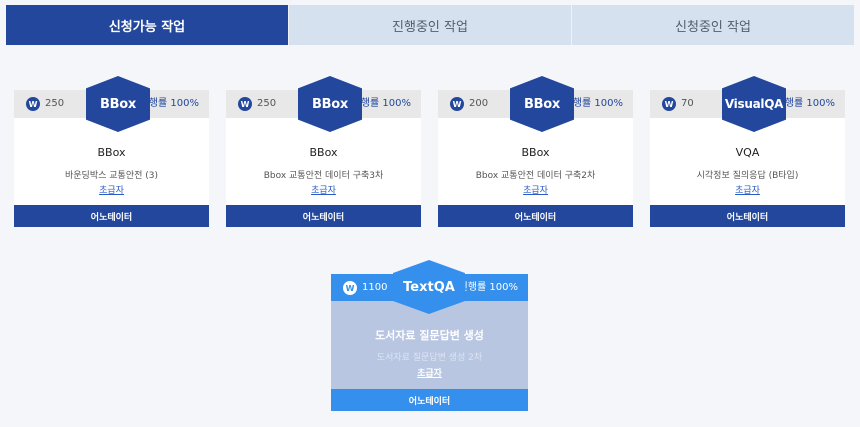 This screenshot has height=427, width=860. Describe the element at coordinates (713, 25) in the screenshot. I see `tab-applied-tasks: 신청중인 작업` at that location.